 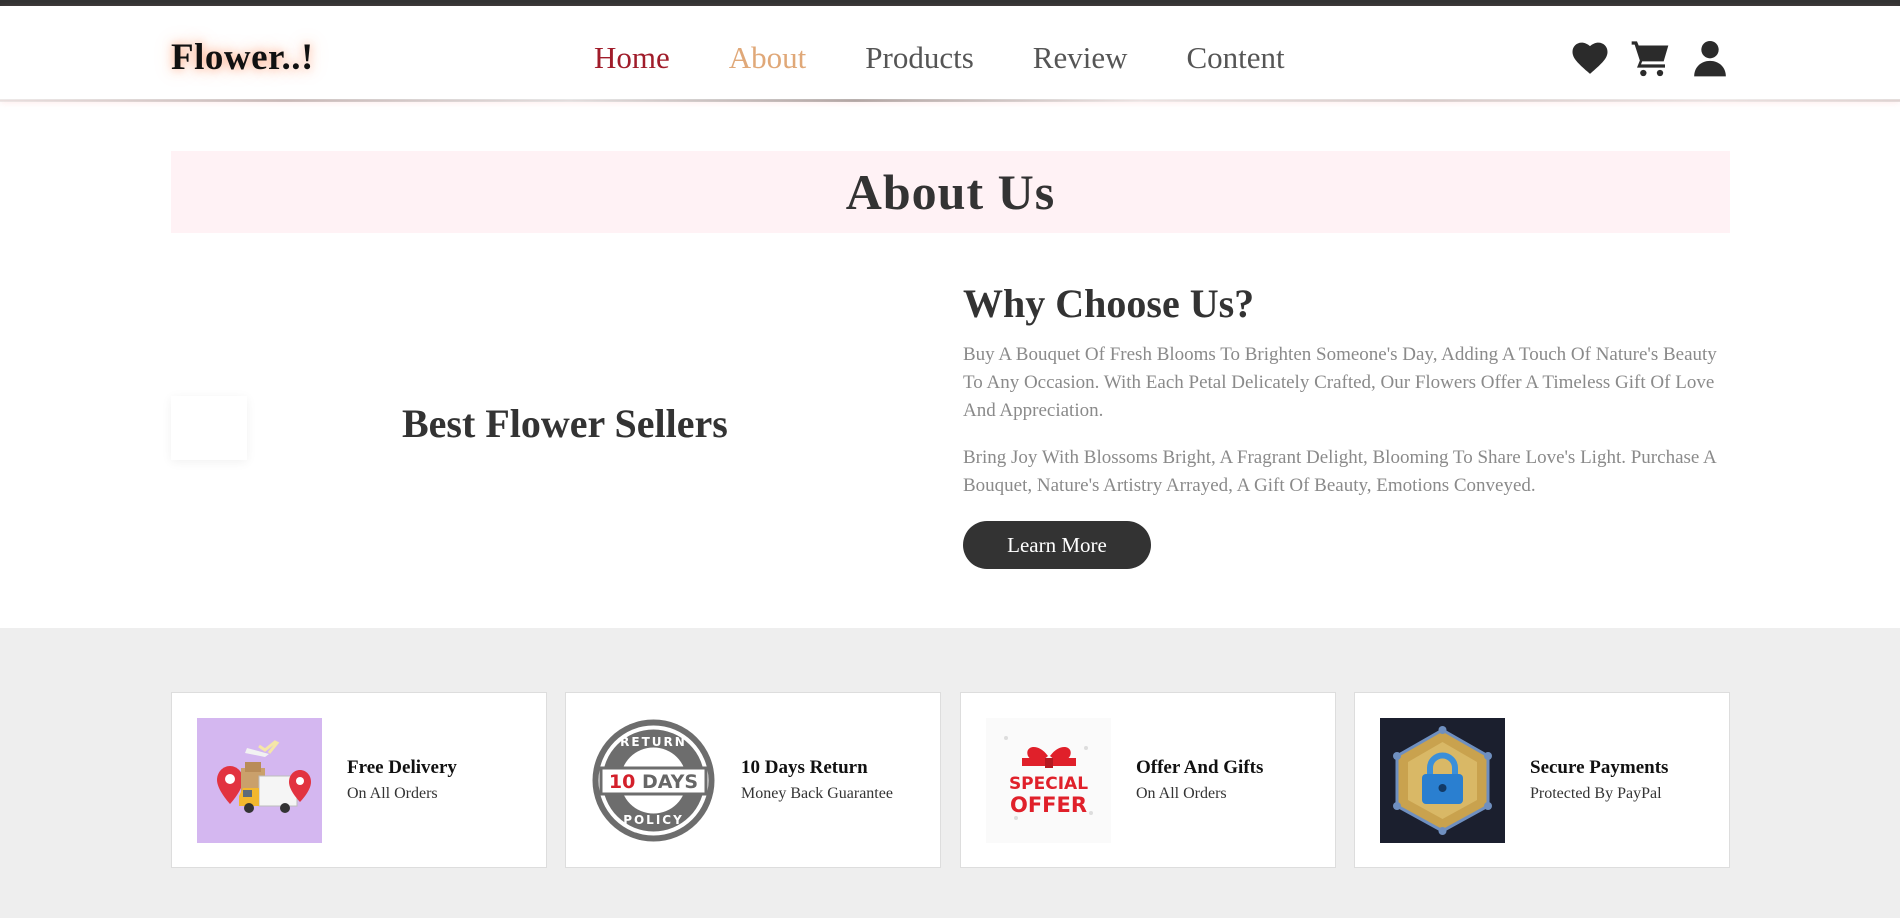 I want to click on badge-top-text: RETURN, so click(x=653, y=742).